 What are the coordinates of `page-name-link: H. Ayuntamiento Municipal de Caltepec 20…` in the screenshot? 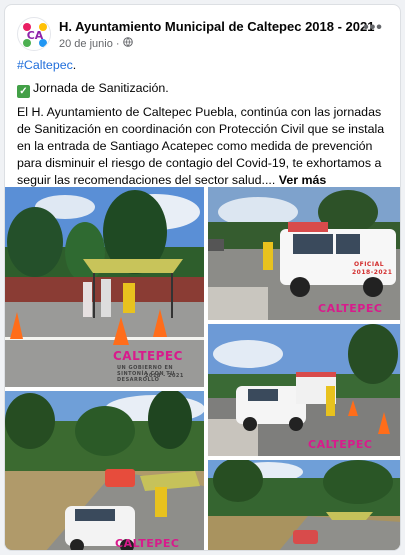 It's located at (216, 26).